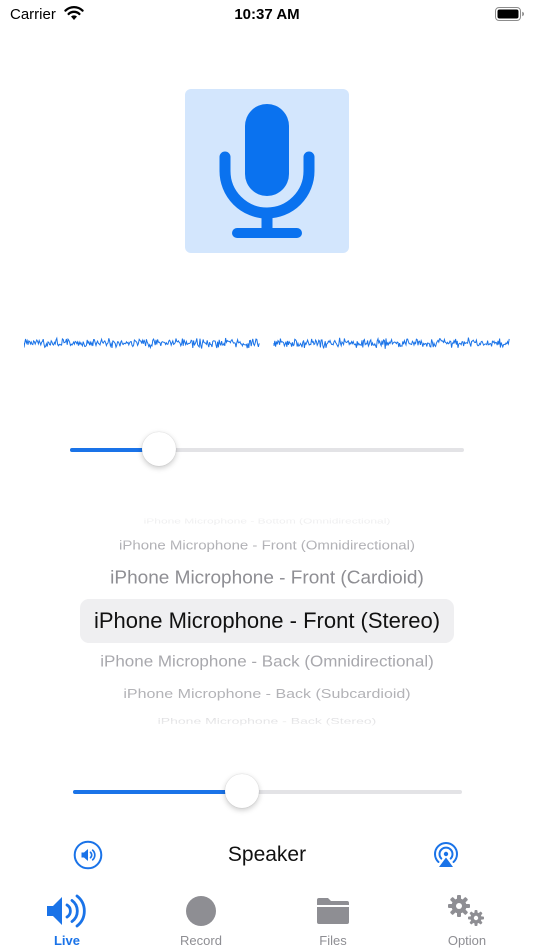 The height and width of the screenshot is (950, 534). Describe the element at coordinates (158, 449) in the screenshot. I see `gain-slider-thumb` at that location.